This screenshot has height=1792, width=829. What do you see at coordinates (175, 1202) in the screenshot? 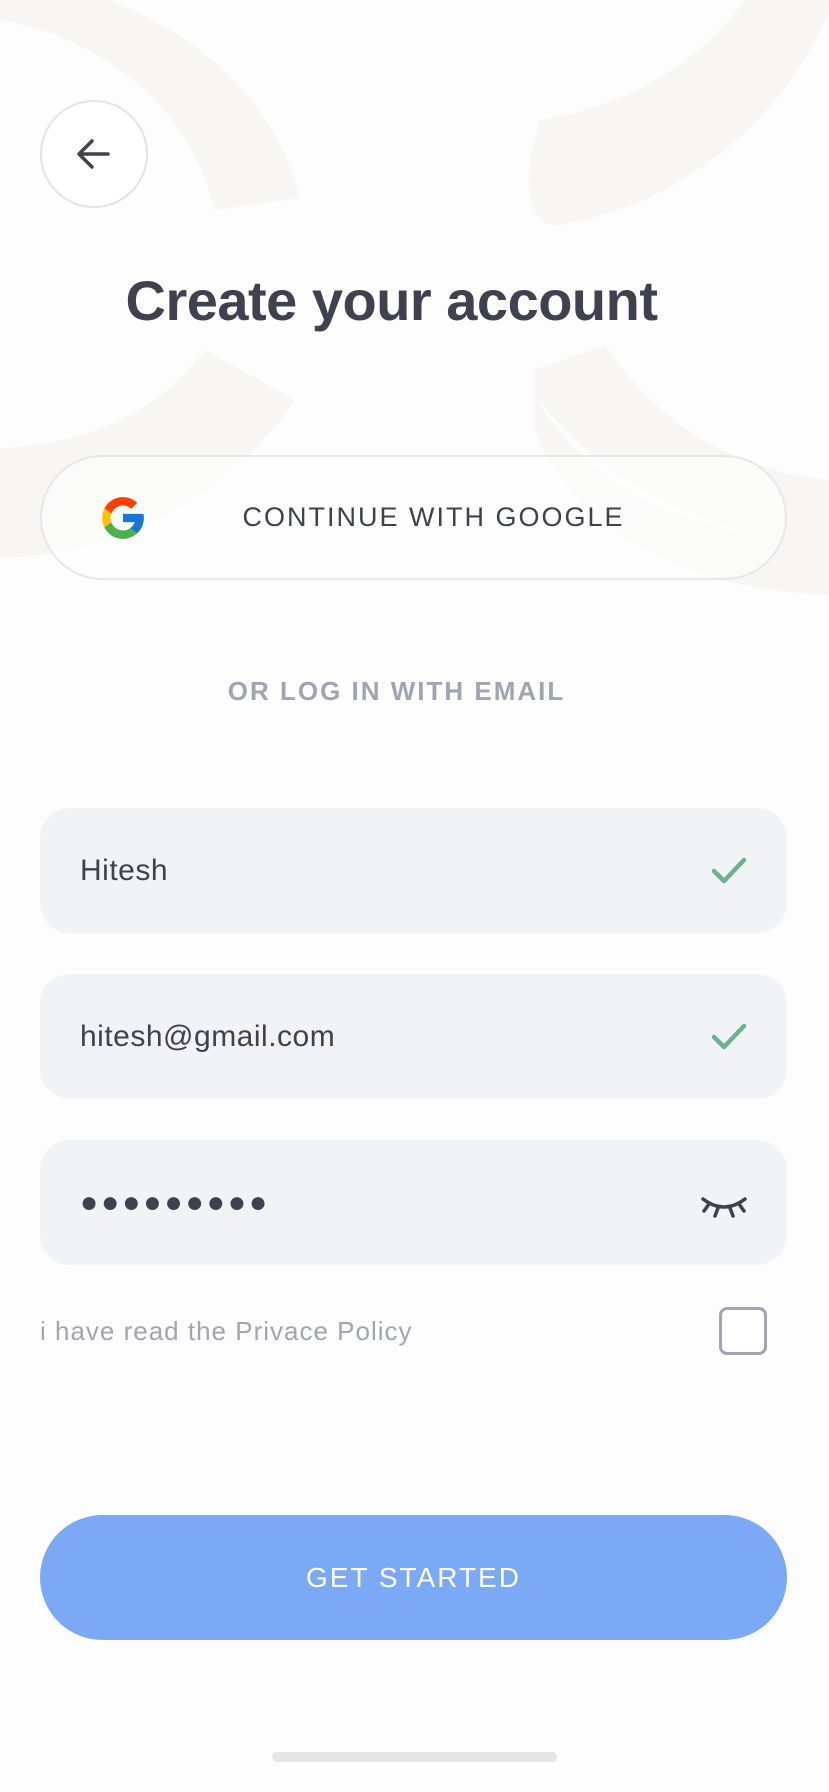
I see `password-field-value: ●●●●●●●●●` at bounding box center [175, 1202].